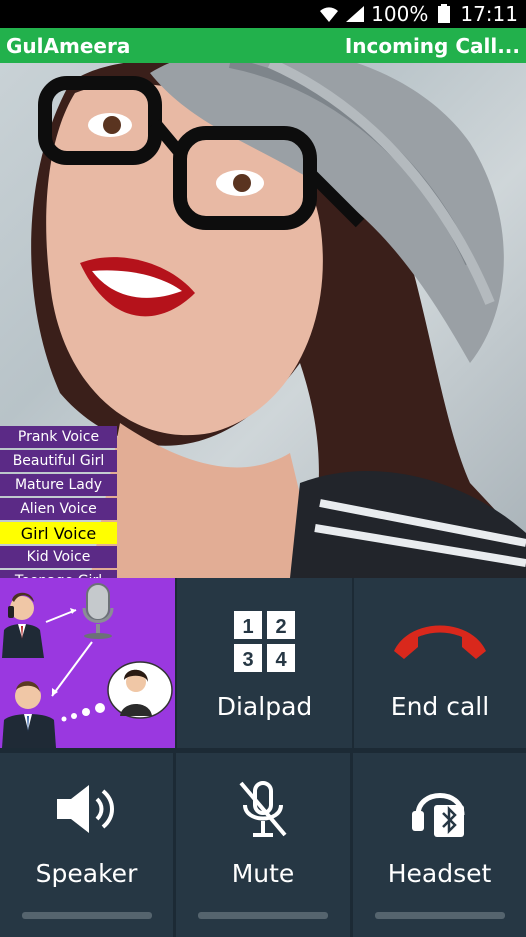  I want to click on man-on-phone-icon, so click(23, 625).